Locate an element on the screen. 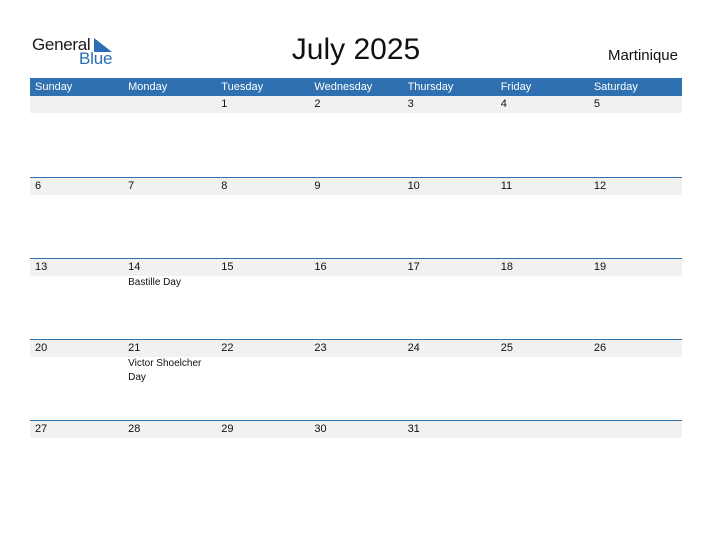  day-cell: 4 is located at coordinates (542, 136).